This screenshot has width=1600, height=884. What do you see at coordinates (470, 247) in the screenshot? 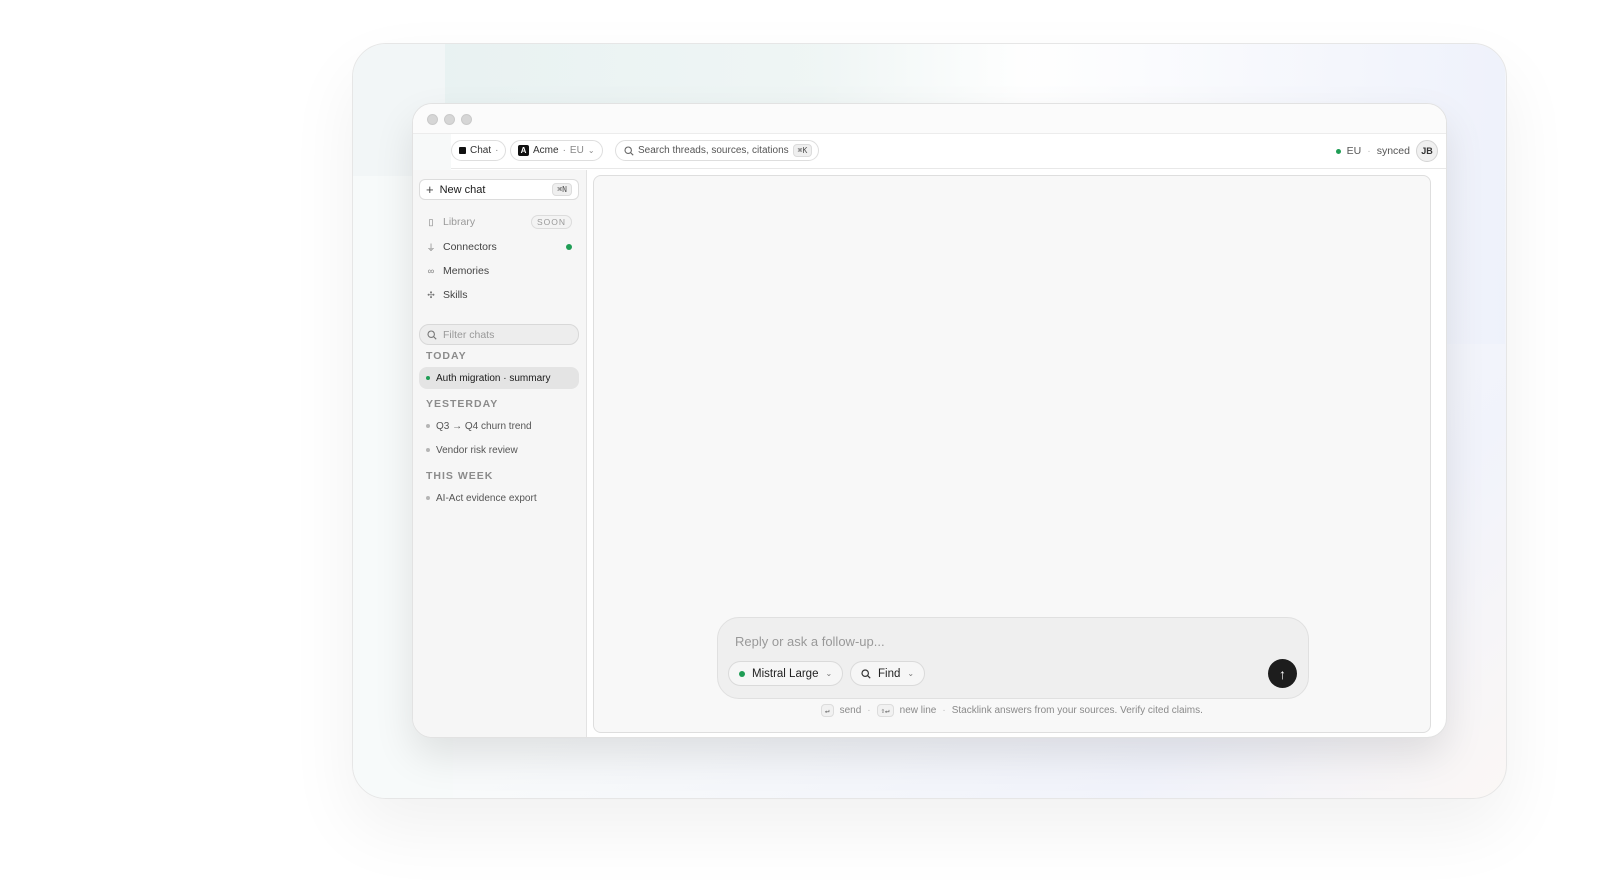
I see `sidebar-item-label: Connectors` at bounding box center [470, 247].